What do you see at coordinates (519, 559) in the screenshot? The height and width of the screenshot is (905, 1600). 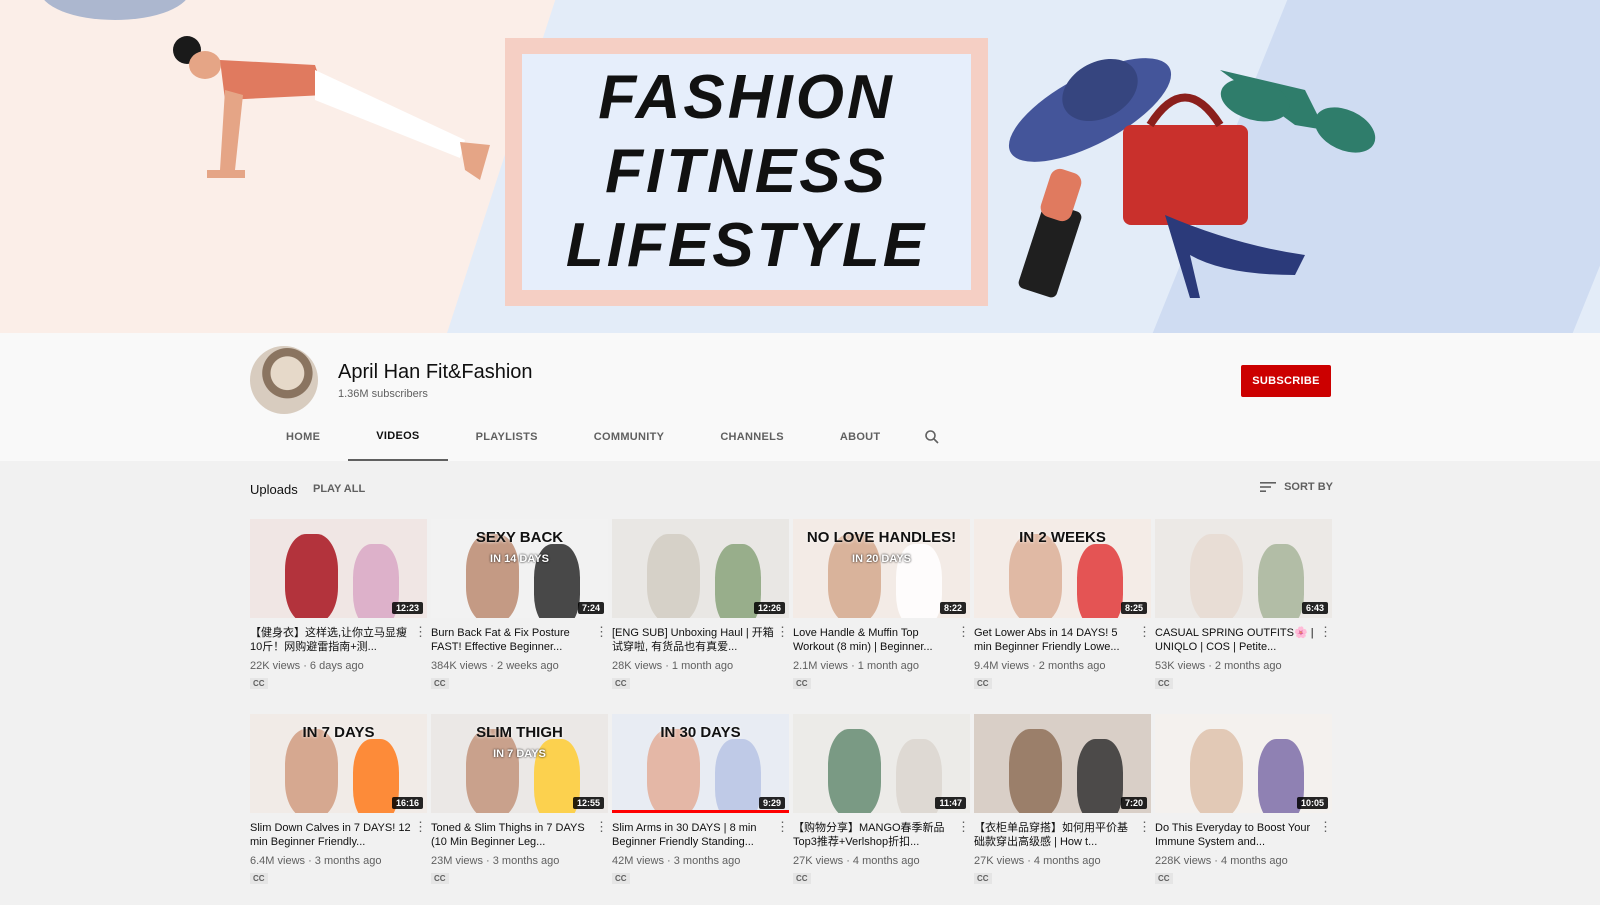 I see `thumbnail-overlay-subtext: IN 14 DAYS` at bounding box center [519, 559].